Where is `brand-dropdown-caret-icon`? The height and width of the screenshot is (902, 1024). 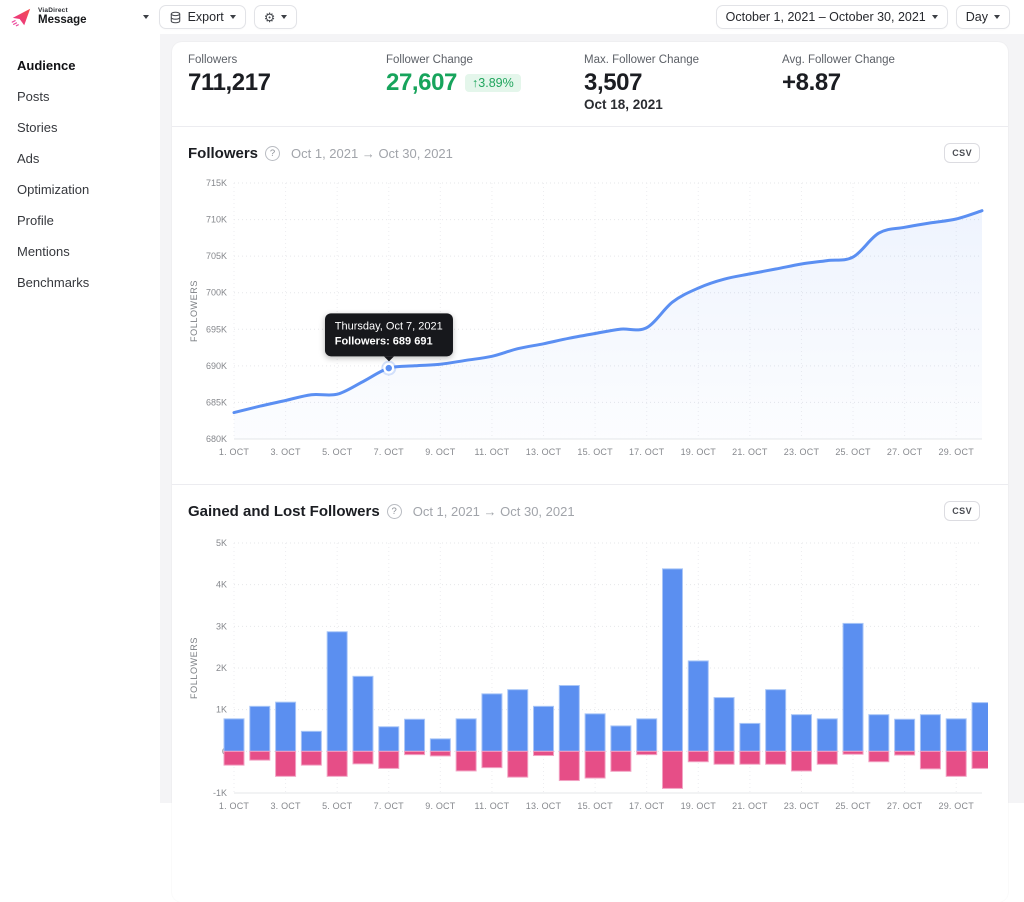
brand-dropdown-caret-icon is located at coordinates (146, 17).